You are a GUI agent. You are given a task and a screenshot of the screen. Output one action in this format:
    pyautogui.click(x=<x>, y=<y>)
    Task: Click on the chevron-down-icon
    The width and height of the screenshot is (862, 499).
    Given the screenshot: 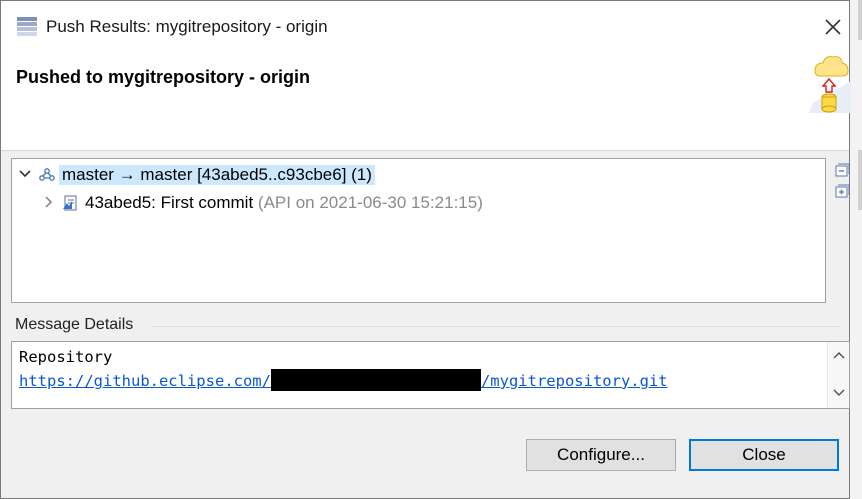 What is the action you would take?
    pyautogui.click(x=25, y=174)
    